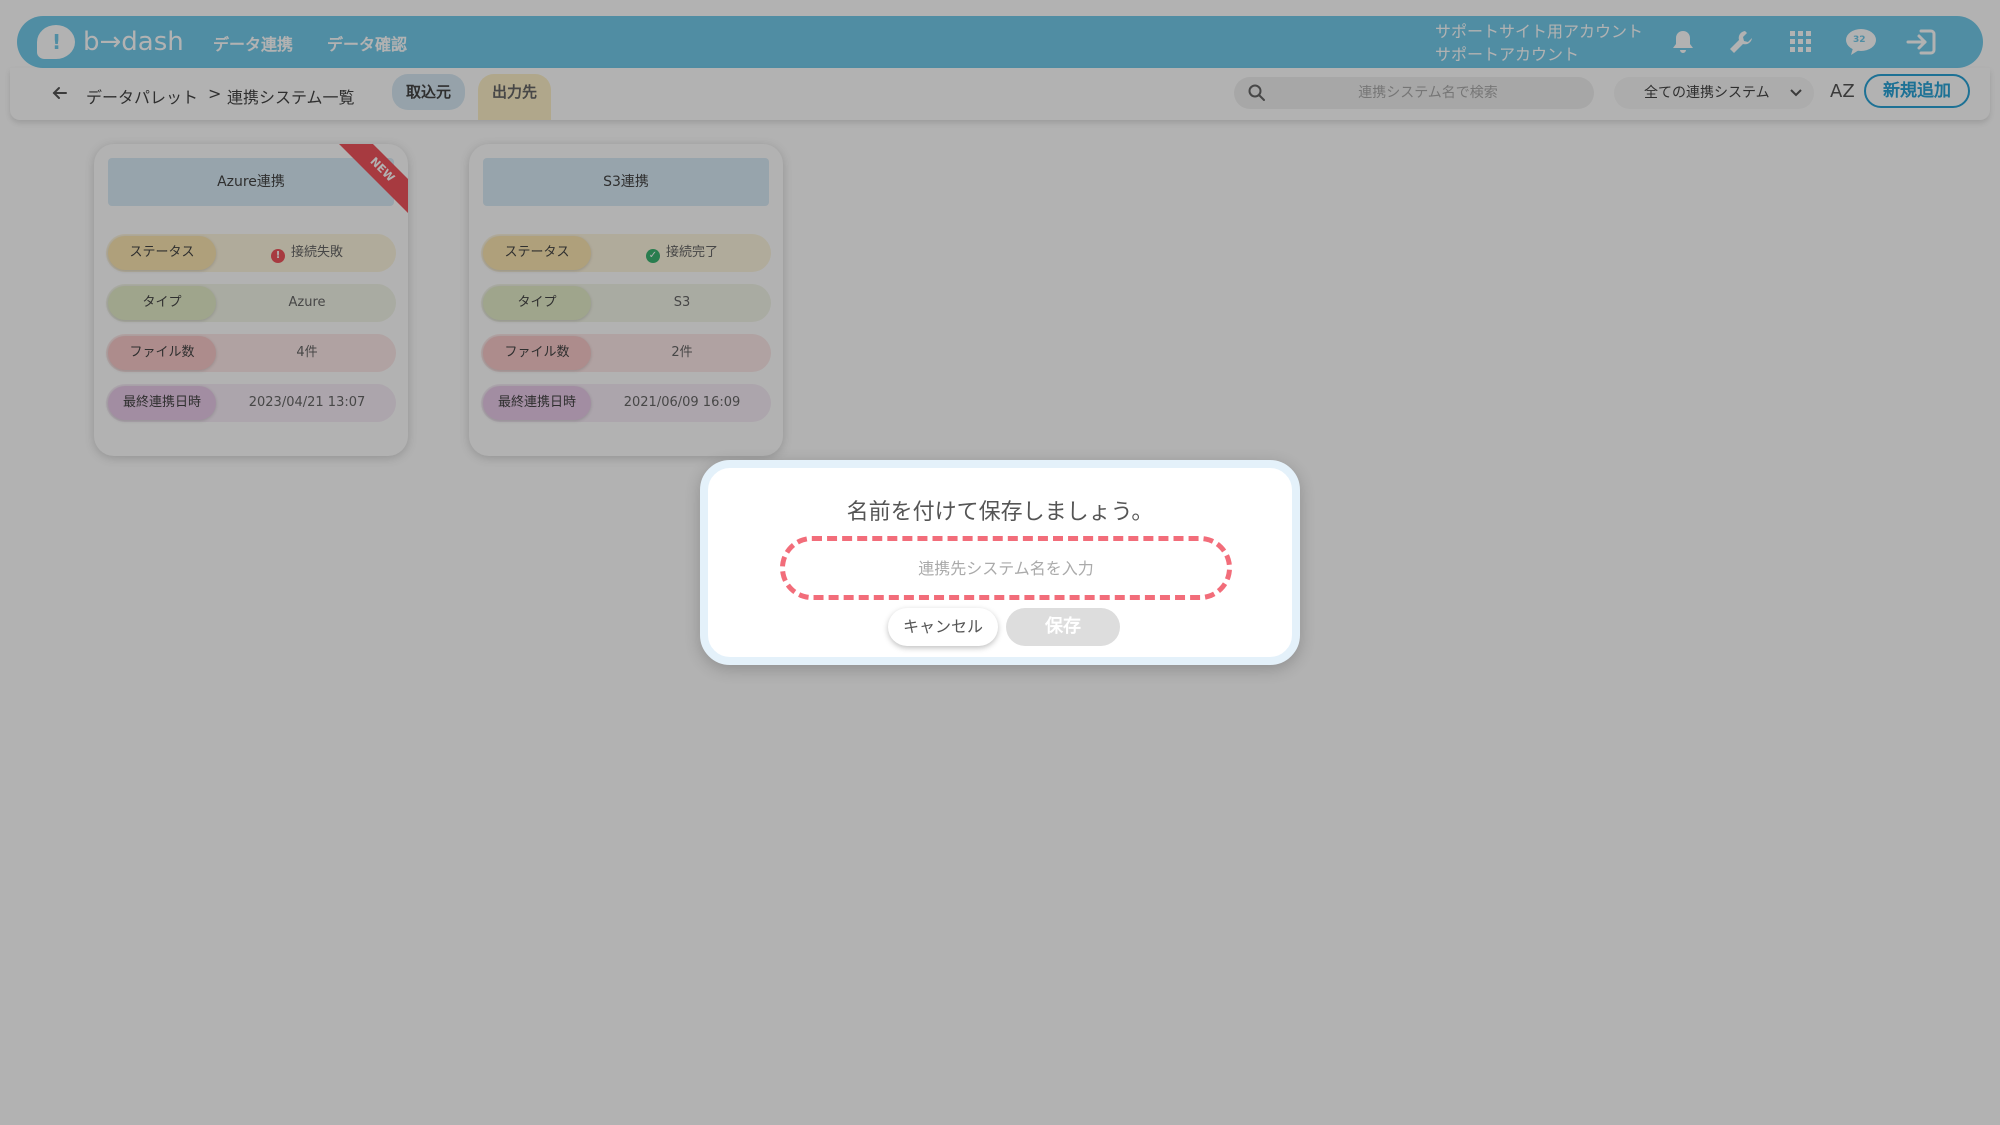 The width and height of the screenshot is (2000, 1125). I want to click on dialog-title: 名前を付けて保存しましょう。, so click(1000, 512).